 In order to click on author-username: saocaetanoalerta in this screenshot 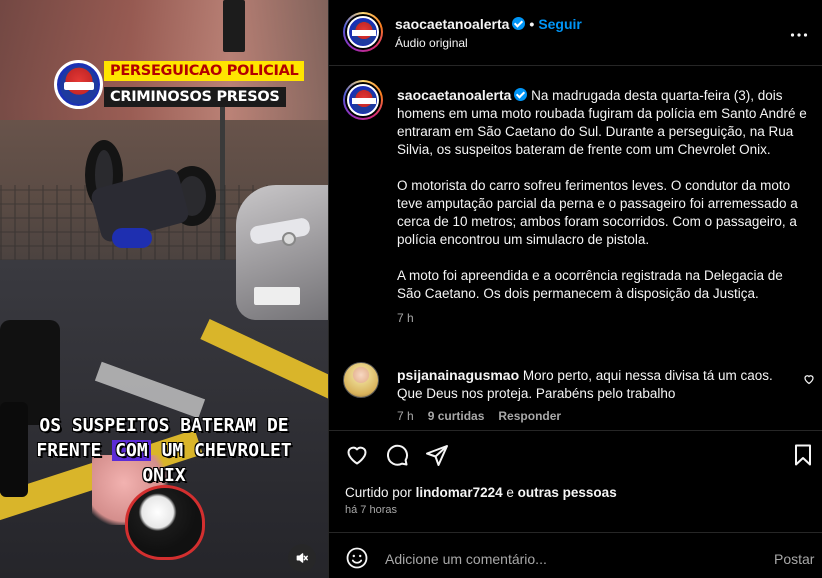, I will do `click(452, 24)`.